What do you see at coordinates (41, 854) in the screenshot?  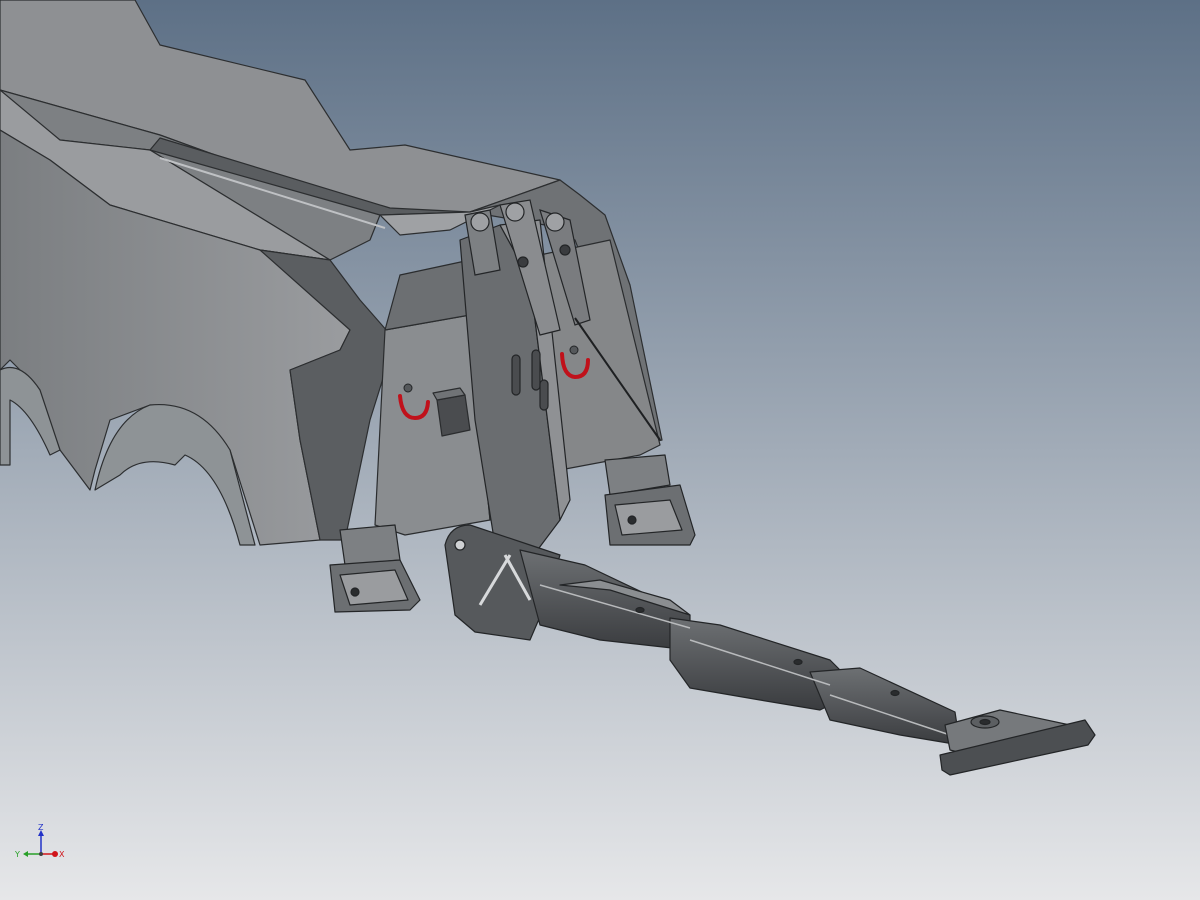 I see `triad-origin` at bounding box center [41, 854].